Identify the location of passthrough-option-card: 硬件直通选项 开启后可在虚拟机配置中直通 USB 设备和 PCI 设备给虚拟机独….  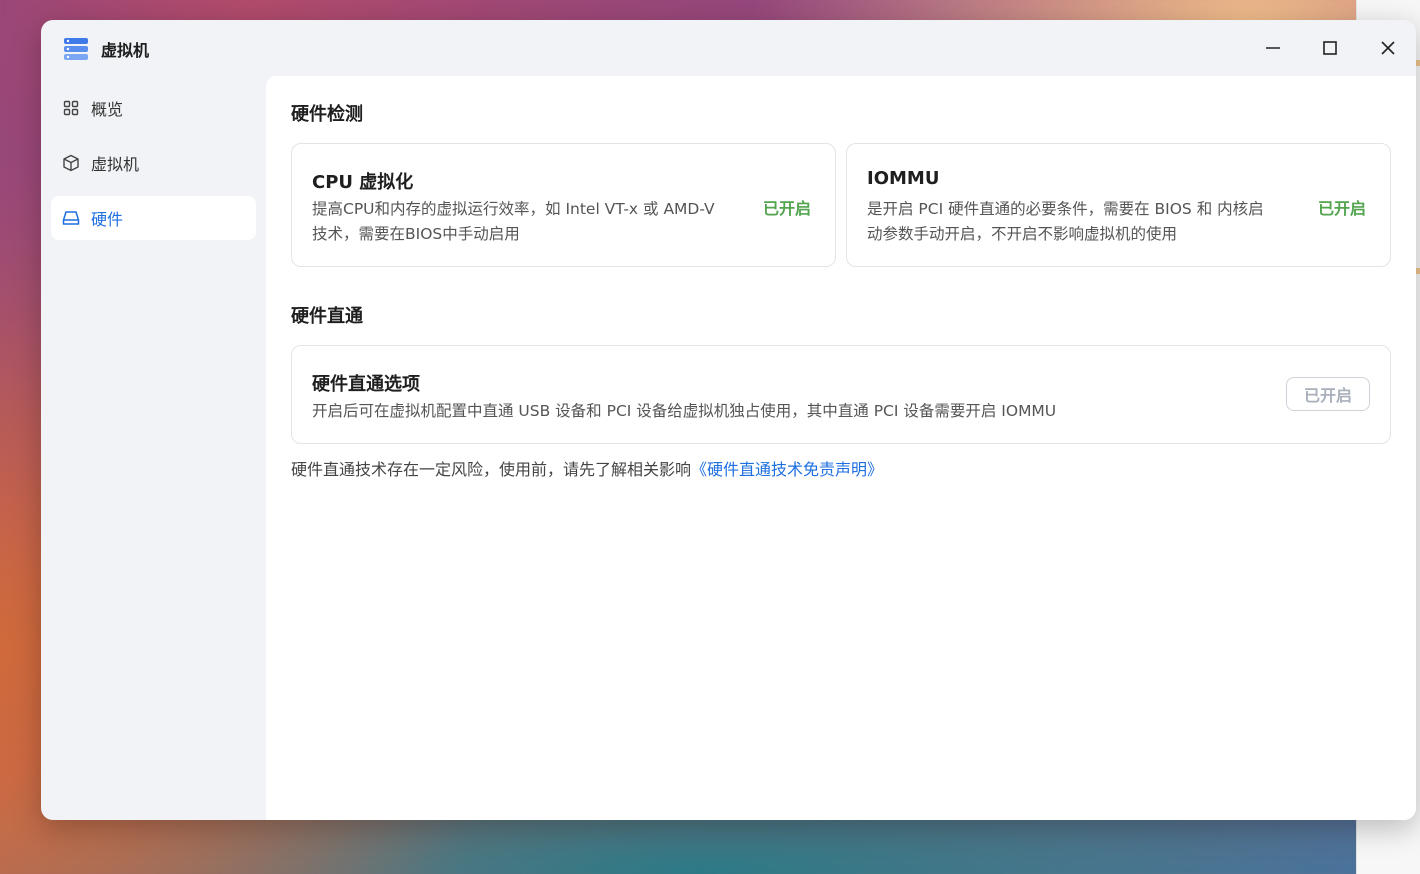
(841, 394).